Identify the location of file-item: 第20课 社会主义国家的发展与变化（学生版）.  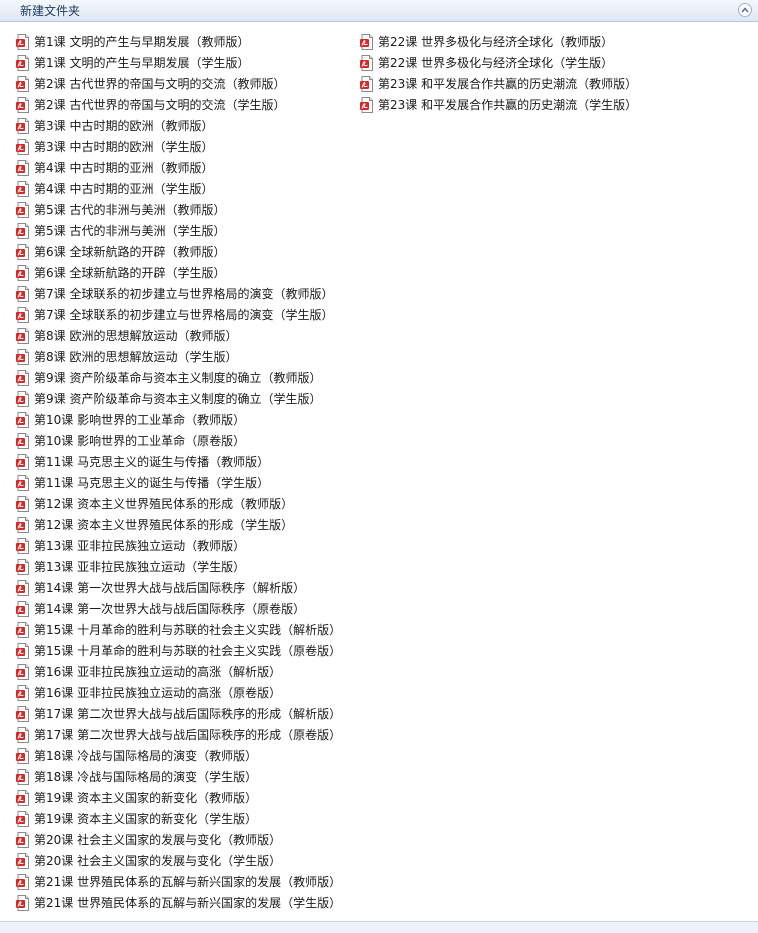
(178, 860).